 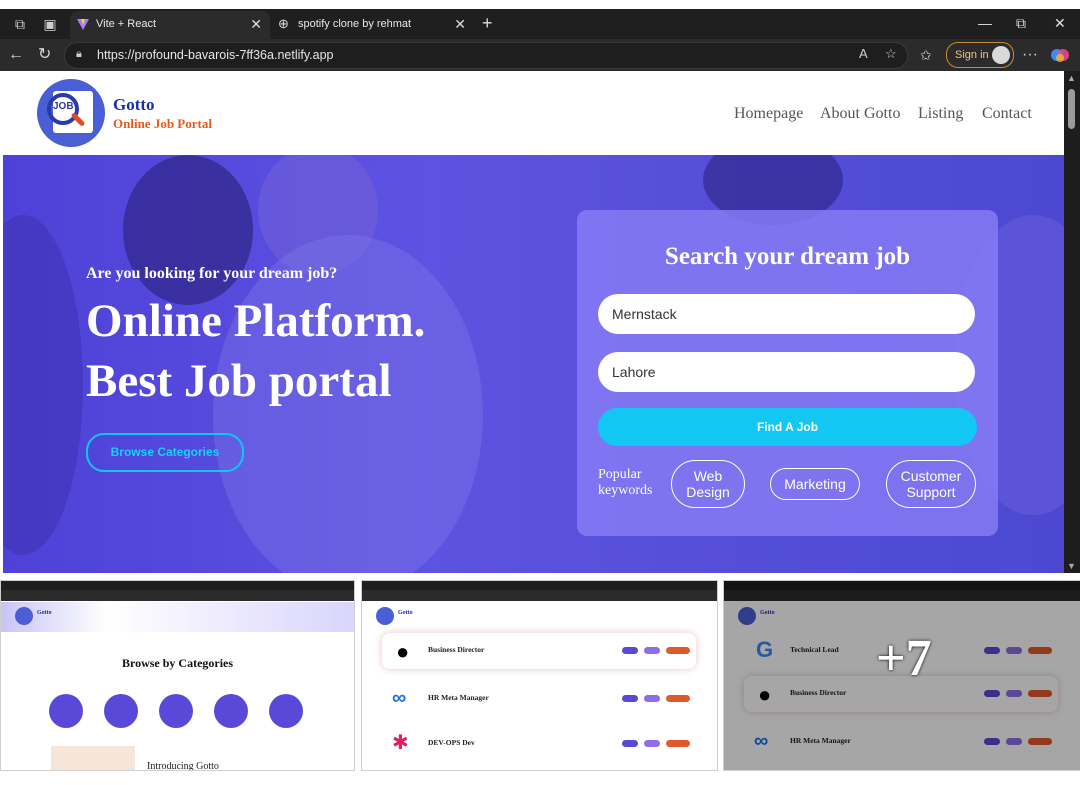 I want to click on job-row: ✱ DEV-OPS Dev, so click(x=539, y=744).